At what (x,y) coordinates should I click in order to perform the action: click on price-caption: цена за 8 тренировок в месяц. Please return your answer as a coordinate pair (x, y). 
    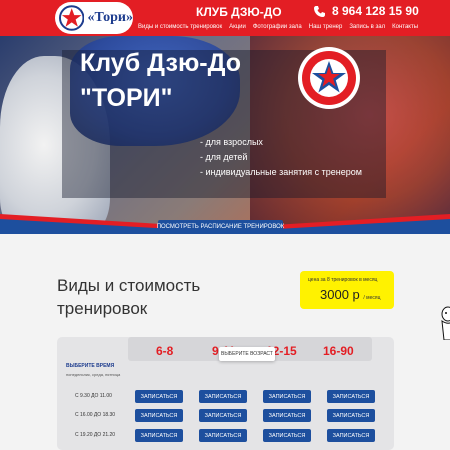
    Looking at the image, I should click on (343, 280).